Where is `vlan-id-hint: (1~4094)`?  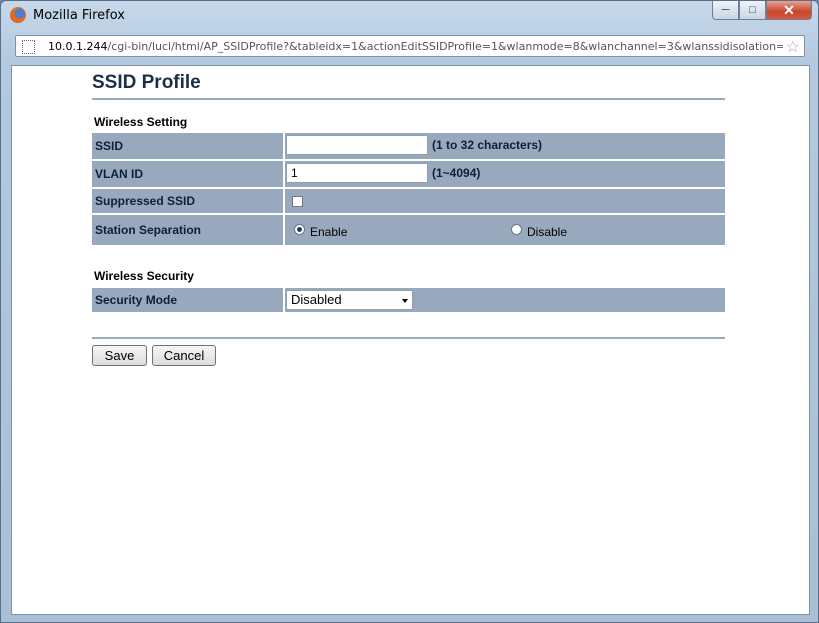 vlan-id-hint: (1~4094) is located at coordinates (456, 173).